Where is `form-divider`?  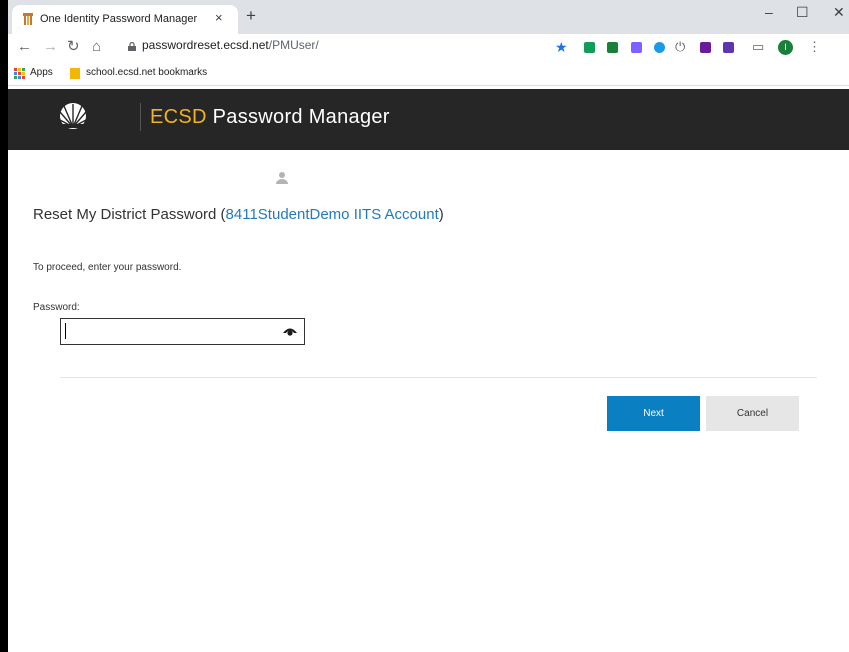
form-divider is located at coordinates (438, 377).